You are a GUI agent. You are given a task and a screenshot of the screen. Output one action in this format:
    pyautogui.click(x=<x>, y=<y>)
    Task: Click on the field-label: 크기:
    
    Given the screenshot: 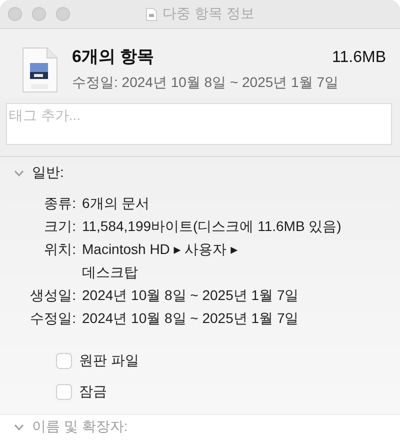 What is the action you would take?
    pyautogui.click(x=59, y=227)
    